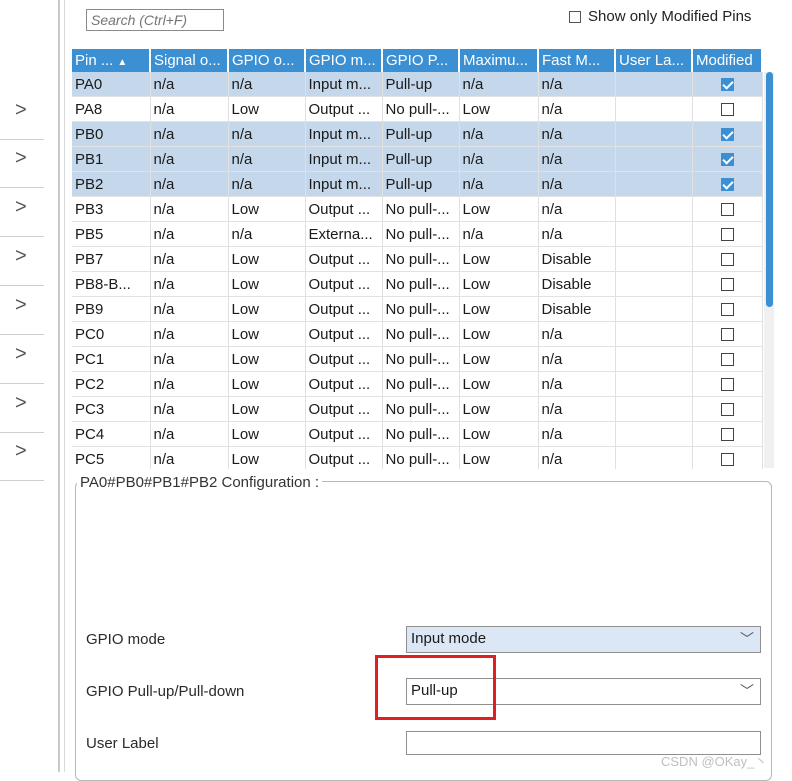  I want to click on table-row: PC4 n/a Low Output ... No pull-... Low n/a, so click(417, 434).